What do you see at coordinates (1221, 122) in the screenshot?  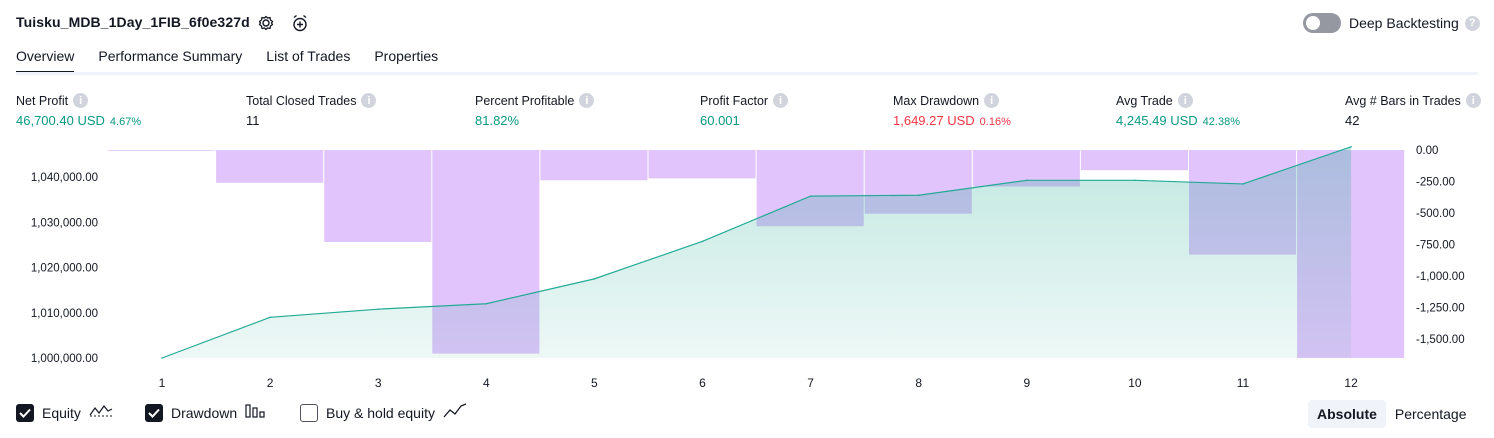 I see `metric-percent: 42.38%` at bounding box center [1221, 122].